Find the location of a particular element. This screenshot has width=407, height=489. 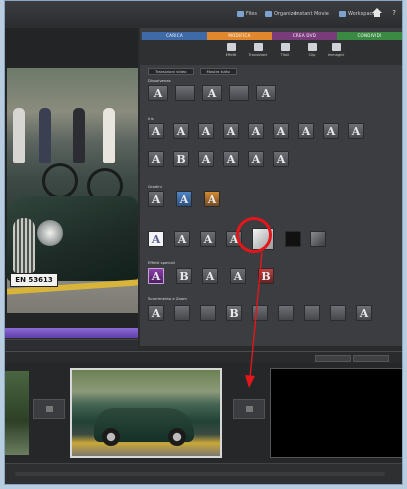

tab-crea-dvd: CREA DVD is located at coordinates (304, 36).